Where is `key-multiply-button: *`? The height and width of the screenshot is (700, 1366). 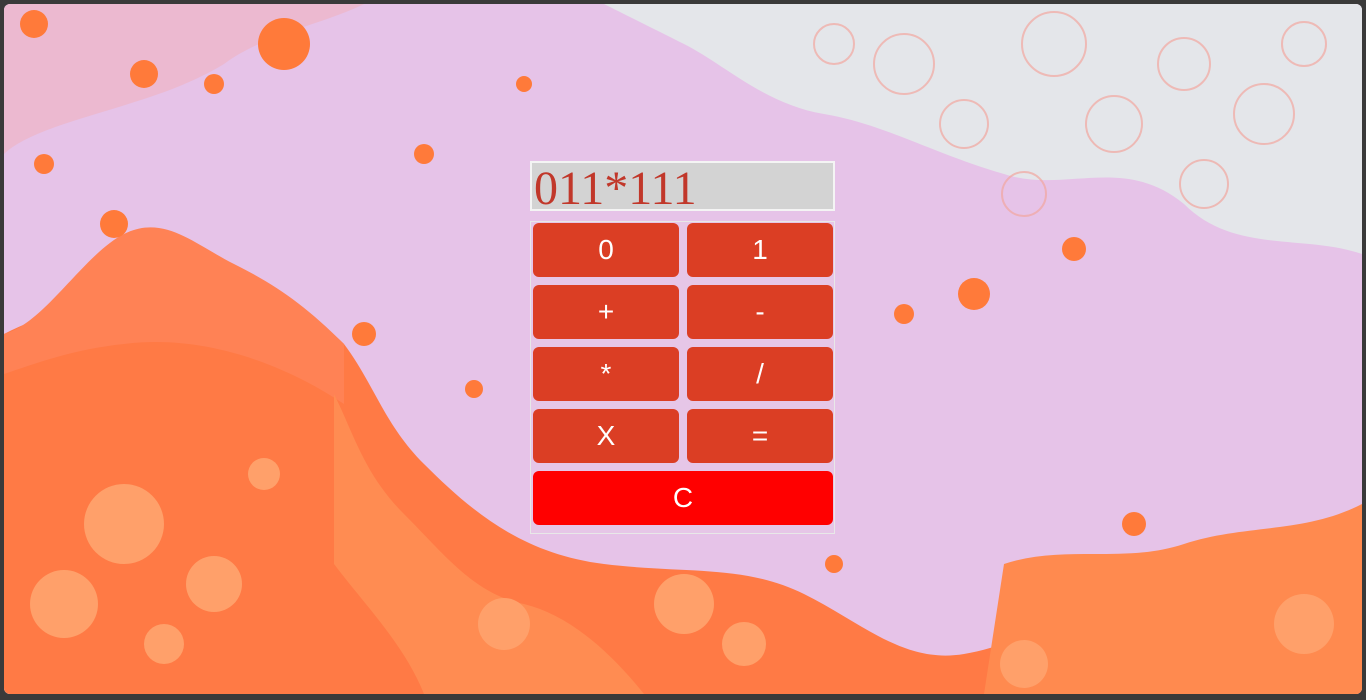
key-multiply-button: * is located at coordinates (606, 374).